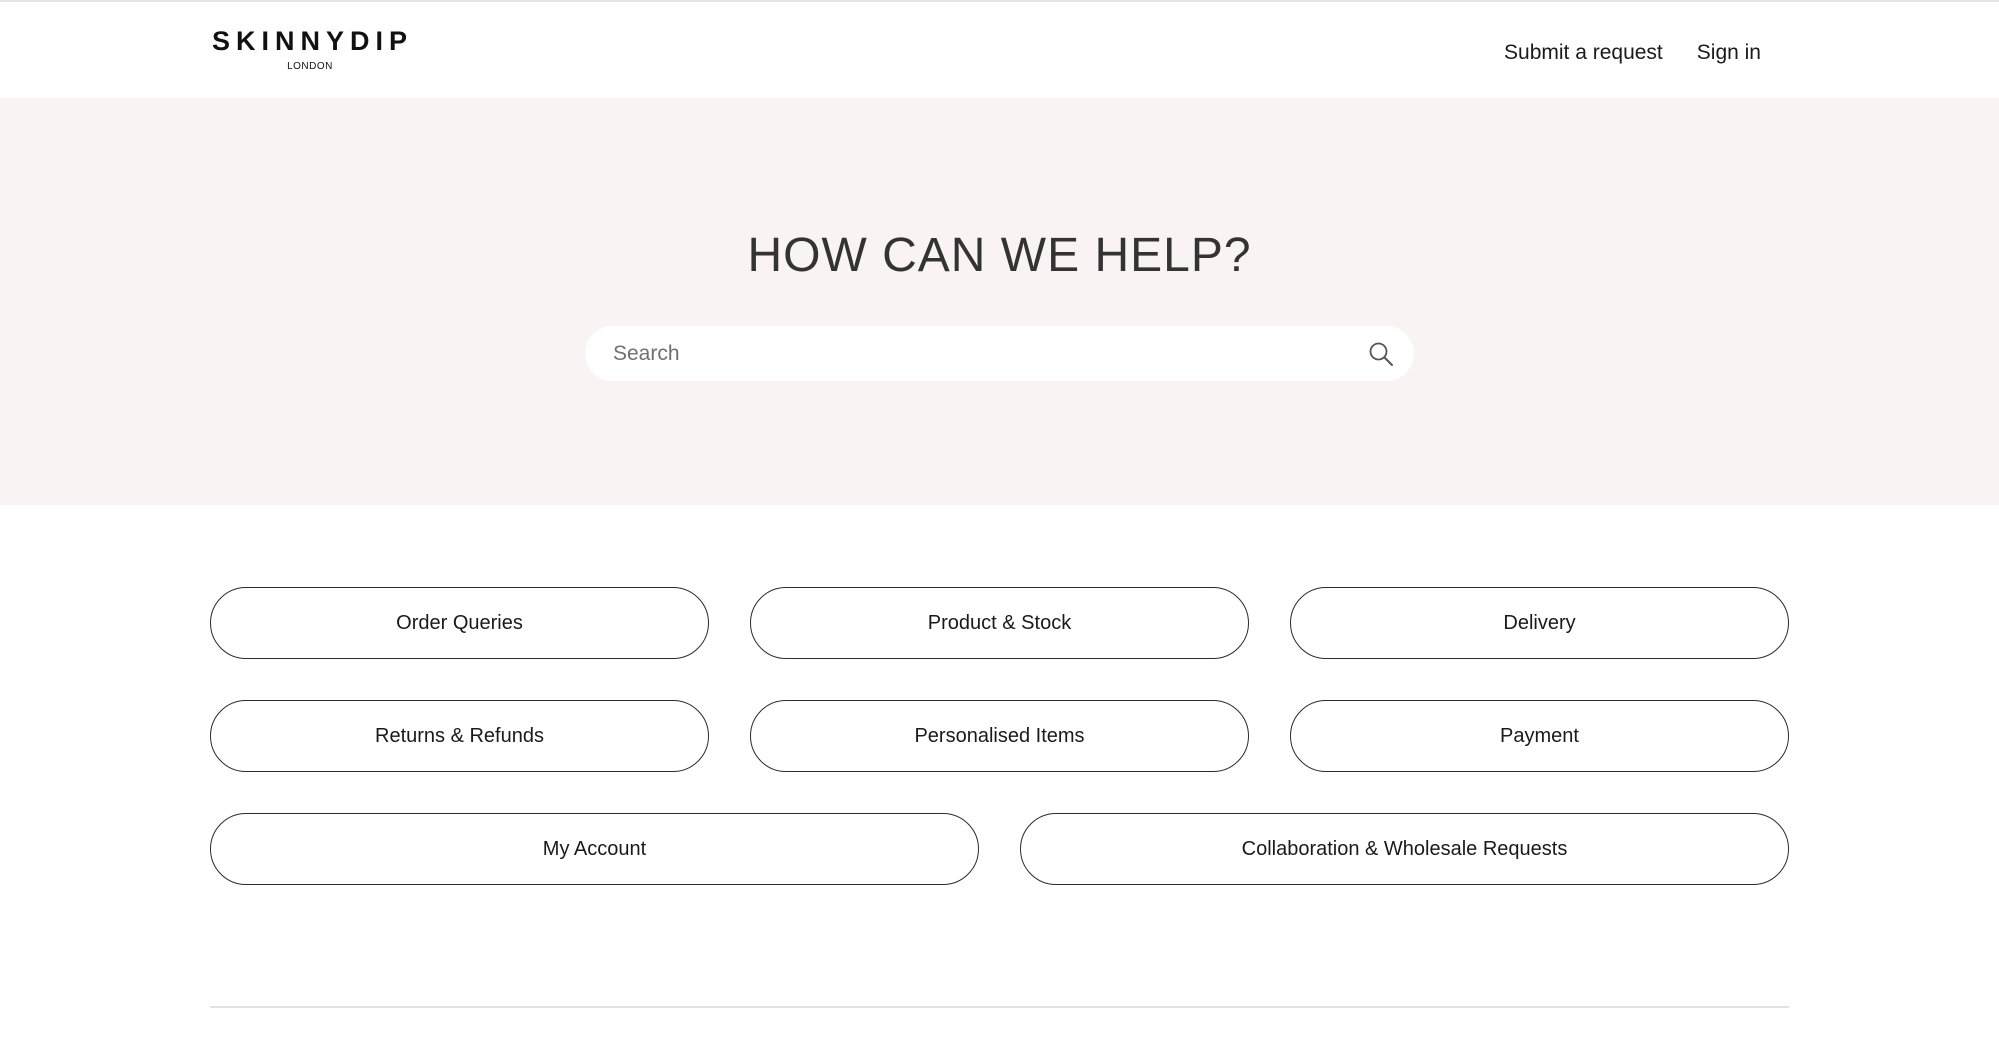  Describe the element at coordinates (999, 1007) in the screenshot. I see `content-divider` at that location.